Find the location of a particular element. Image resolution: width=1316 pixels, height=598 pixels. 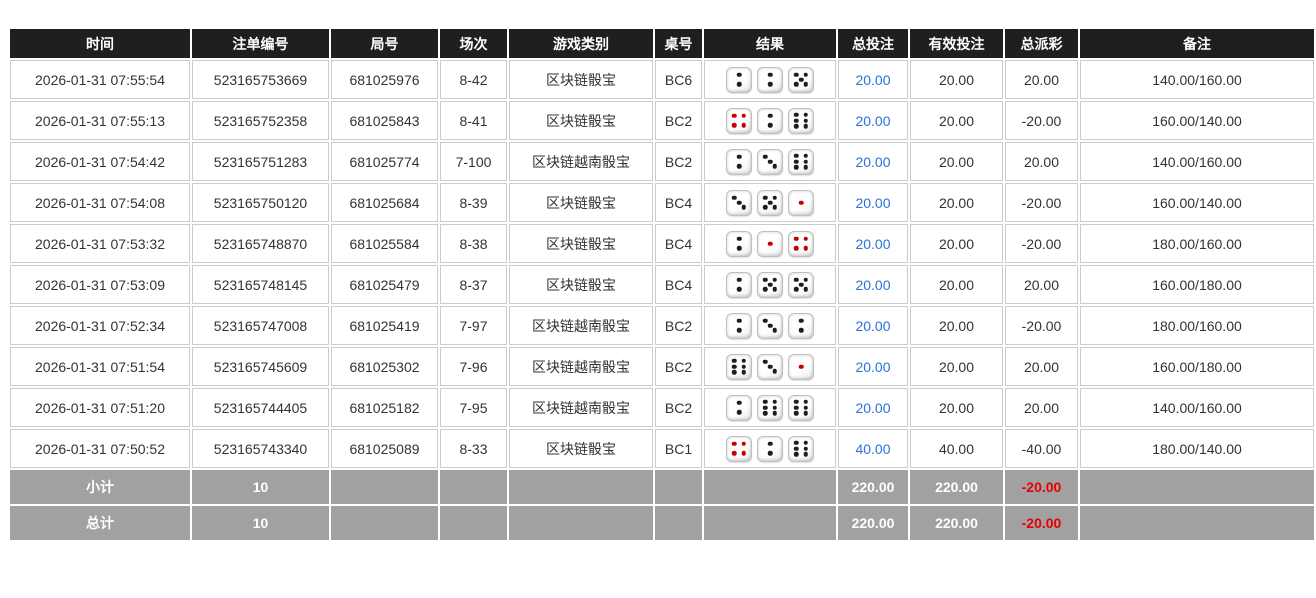

subtotal-row: 小计 10 220.00 220.00 -20.00 is located at coordinates (662, 487).